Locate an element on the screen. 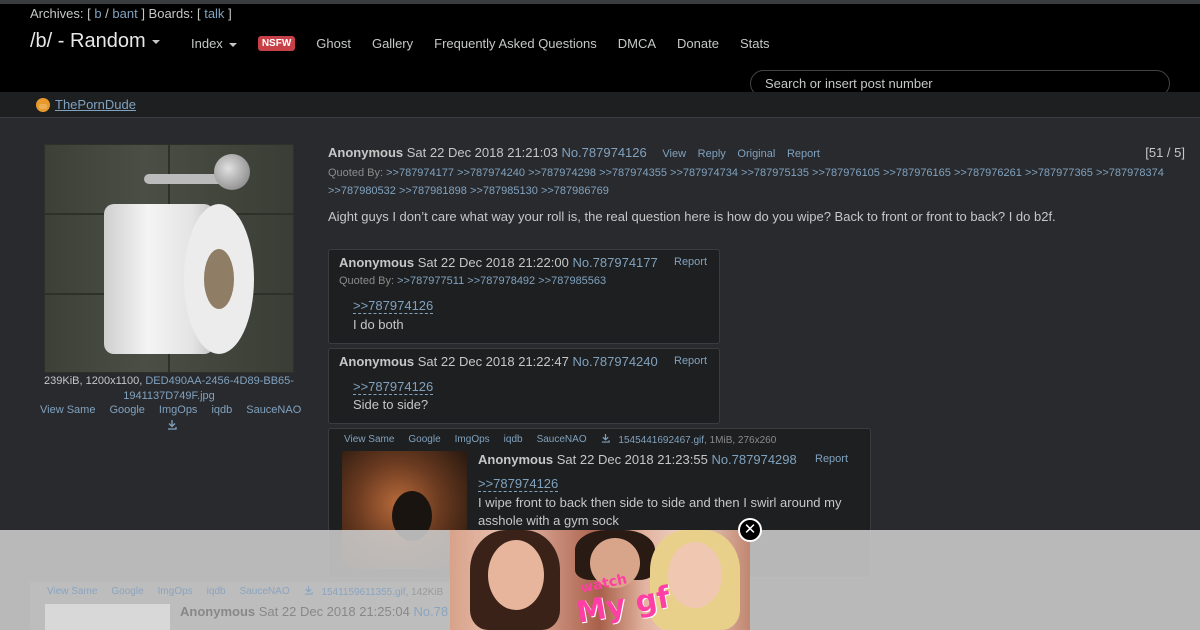  toilet-roll-core is located at coordinates (219, 279).